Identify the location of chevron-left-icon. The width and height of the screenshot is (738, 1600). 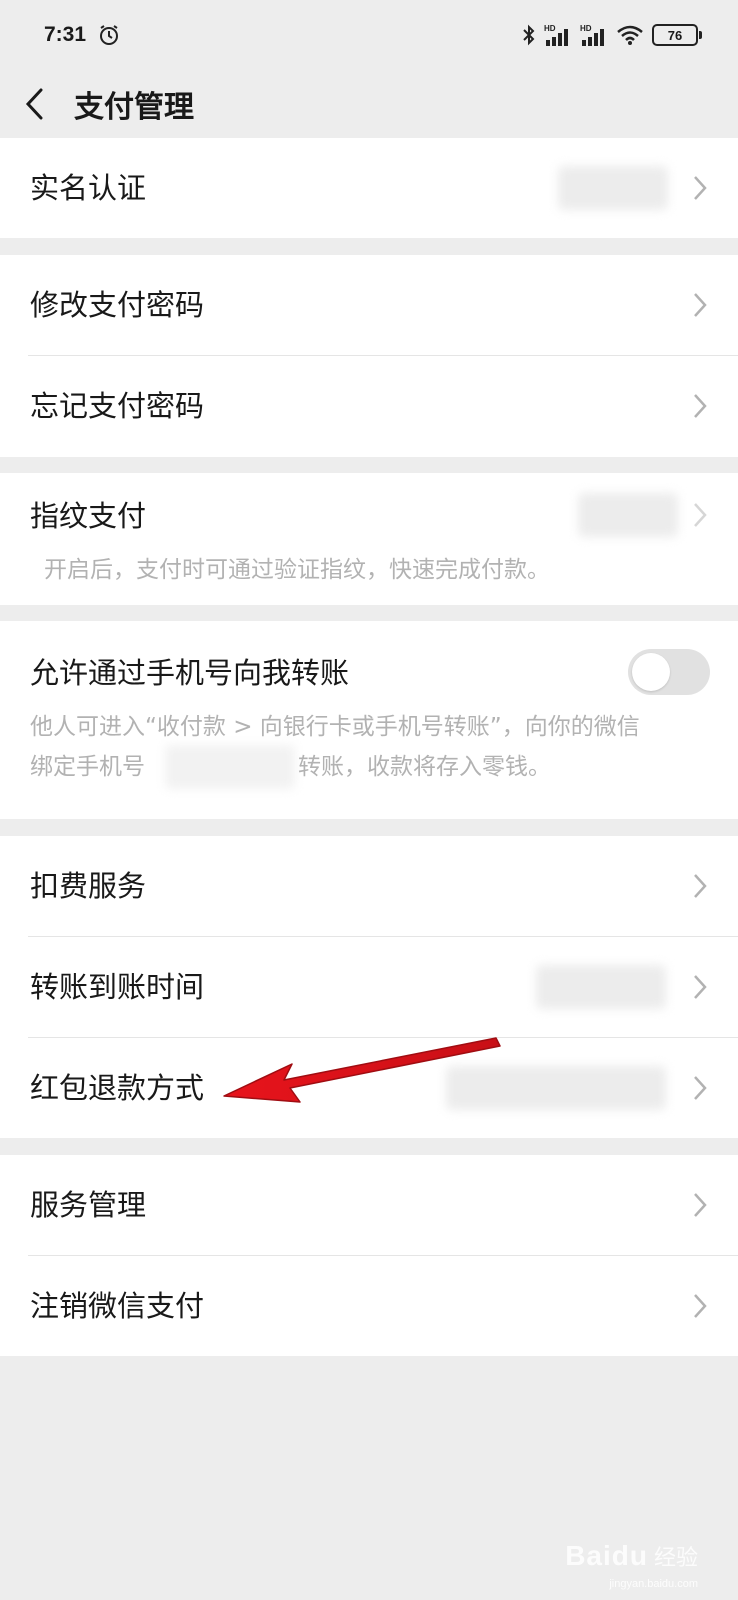
(34, 104).